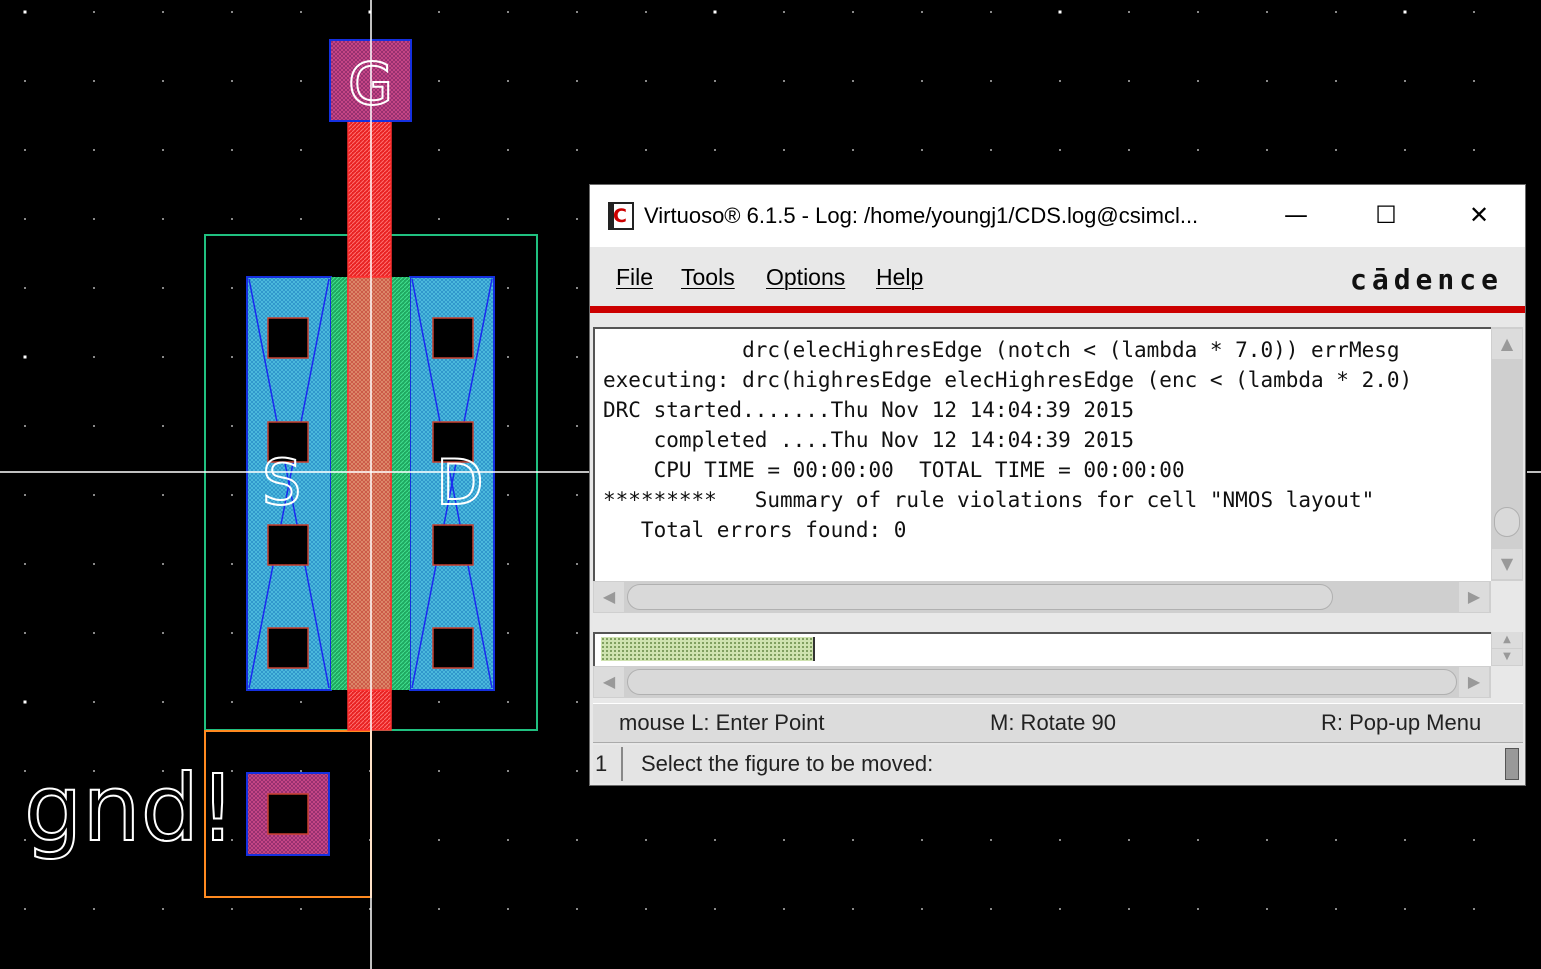  I want to click on menu-options: Options, so click(805, 277).